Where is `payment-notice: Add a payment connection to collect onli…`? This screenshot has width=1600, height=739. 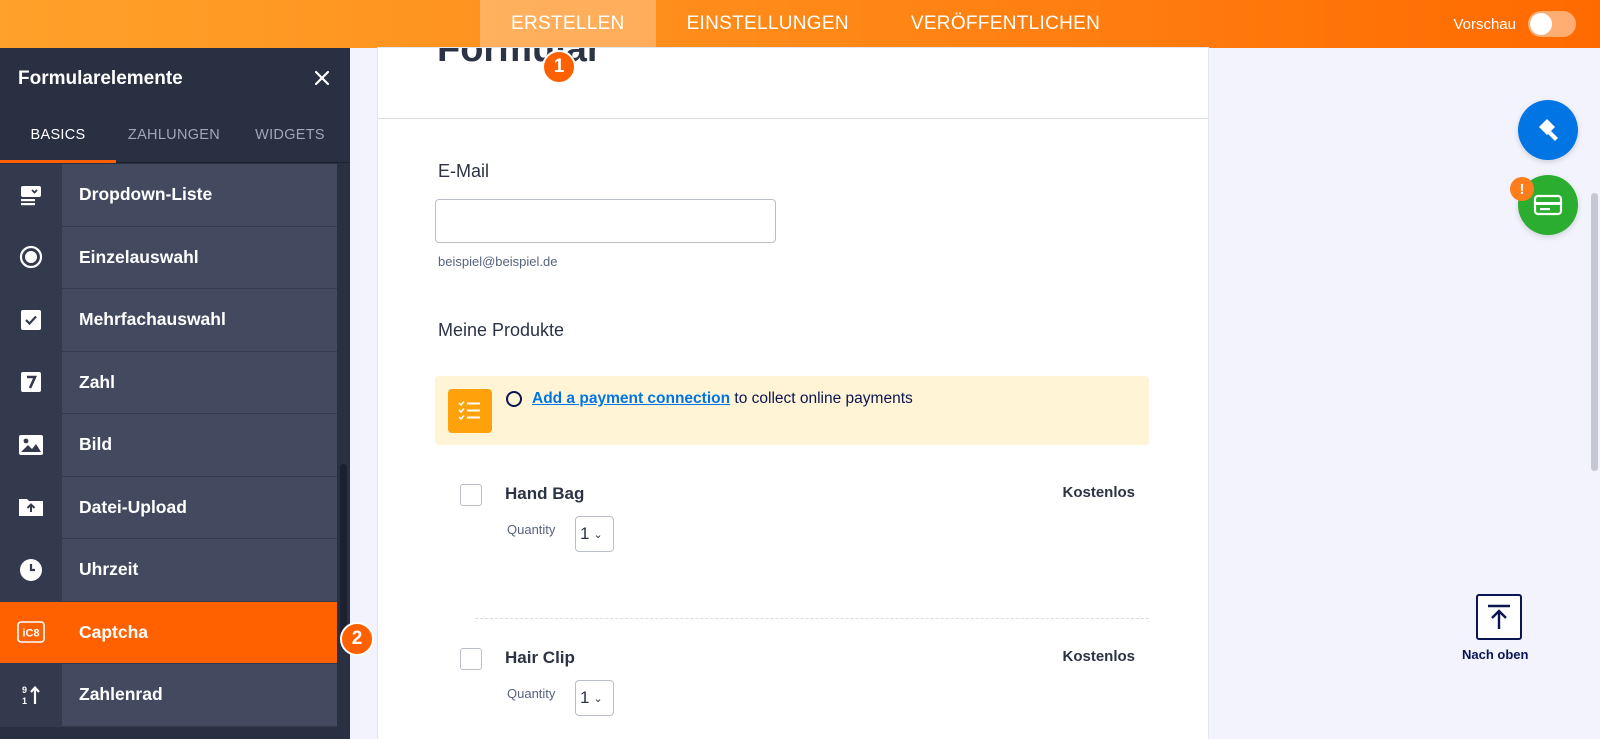 payment-notice: Add a payment connection to collect onli… is located at coordinates (792, 410).